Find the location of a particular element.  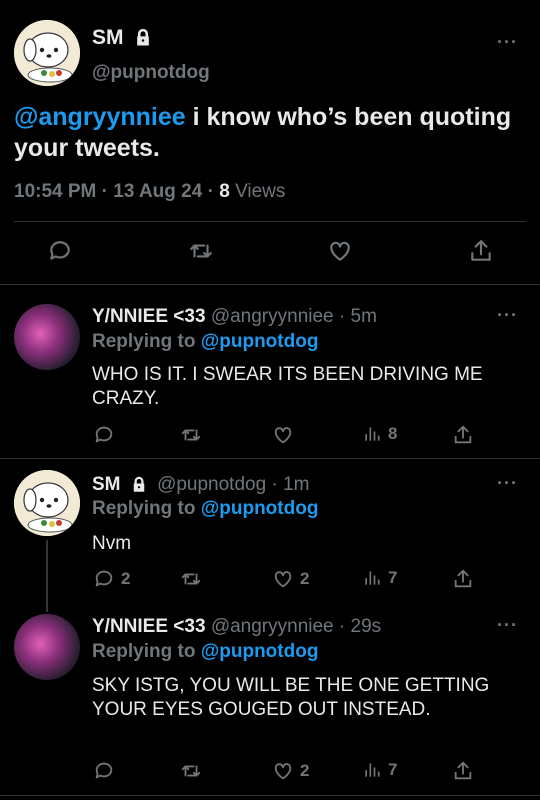

reply-button: 2 is located at coordinates (111, 579).